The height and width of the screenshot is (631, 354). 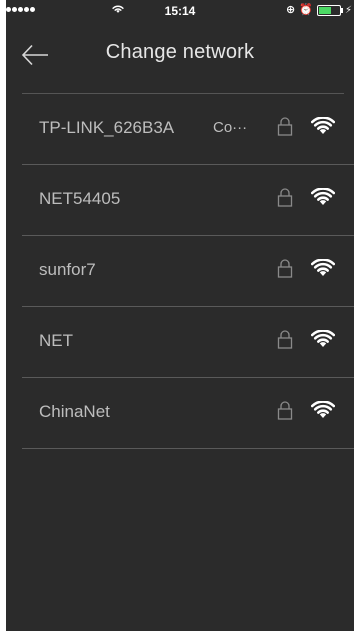 What do you see at coordinates (230, 127) in the screenshot?
I see `network-status: Co···` at bounding box center [230, 127].